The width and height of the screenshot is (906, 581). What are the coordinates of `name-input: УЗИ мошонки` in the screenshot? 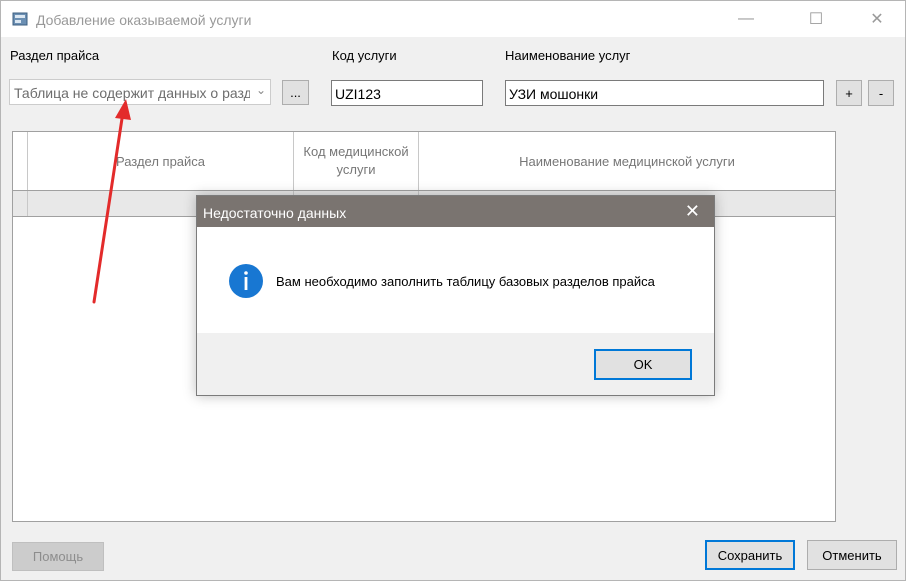 It's located at (664, 93).